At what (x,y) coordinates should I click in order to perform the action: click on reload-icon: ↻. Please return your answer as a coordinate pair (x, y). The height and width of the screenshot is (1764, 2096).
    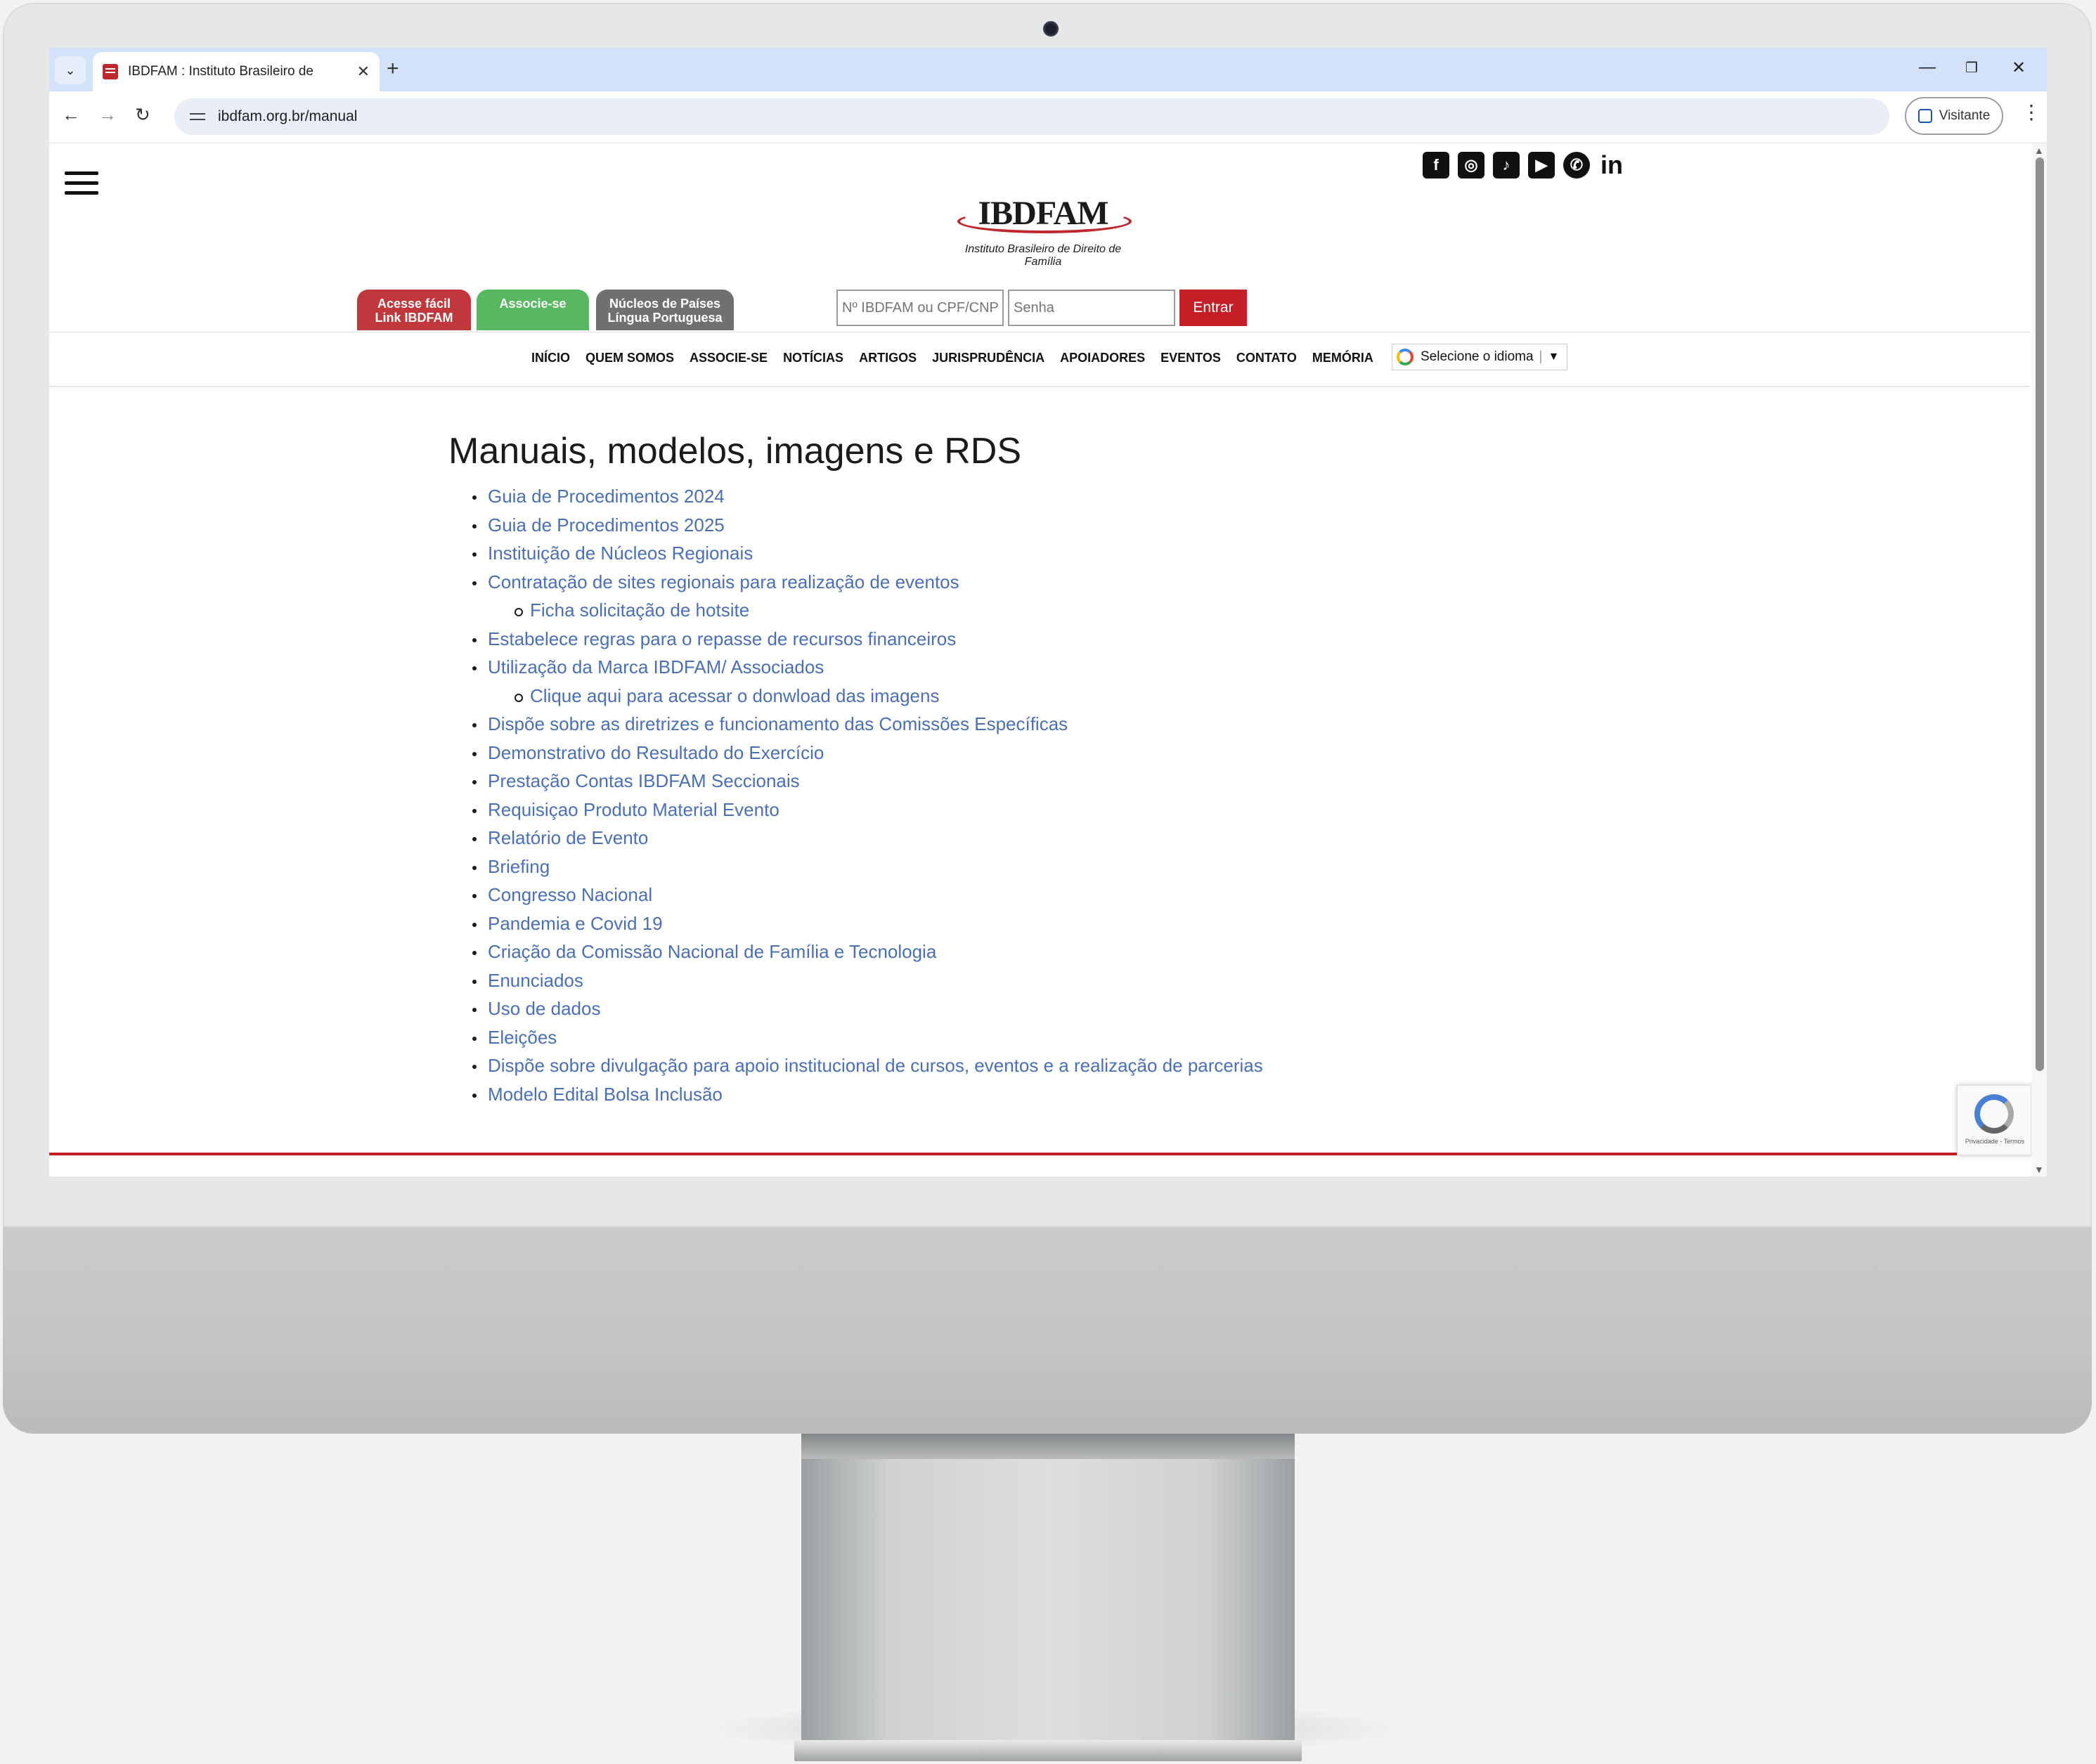
    Looking at the image, I should click on (142, 115).